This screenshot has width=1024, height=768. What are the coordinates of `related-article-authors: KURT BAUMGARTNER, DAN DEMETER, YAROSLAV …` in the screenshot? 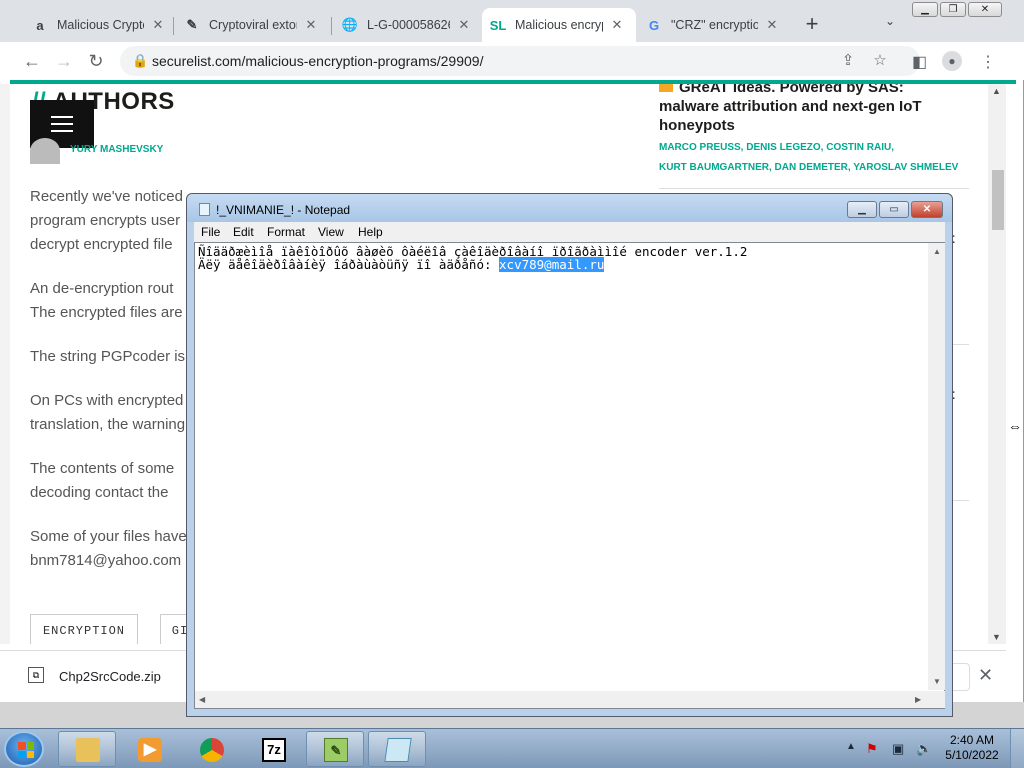 It's located at (808, 167).